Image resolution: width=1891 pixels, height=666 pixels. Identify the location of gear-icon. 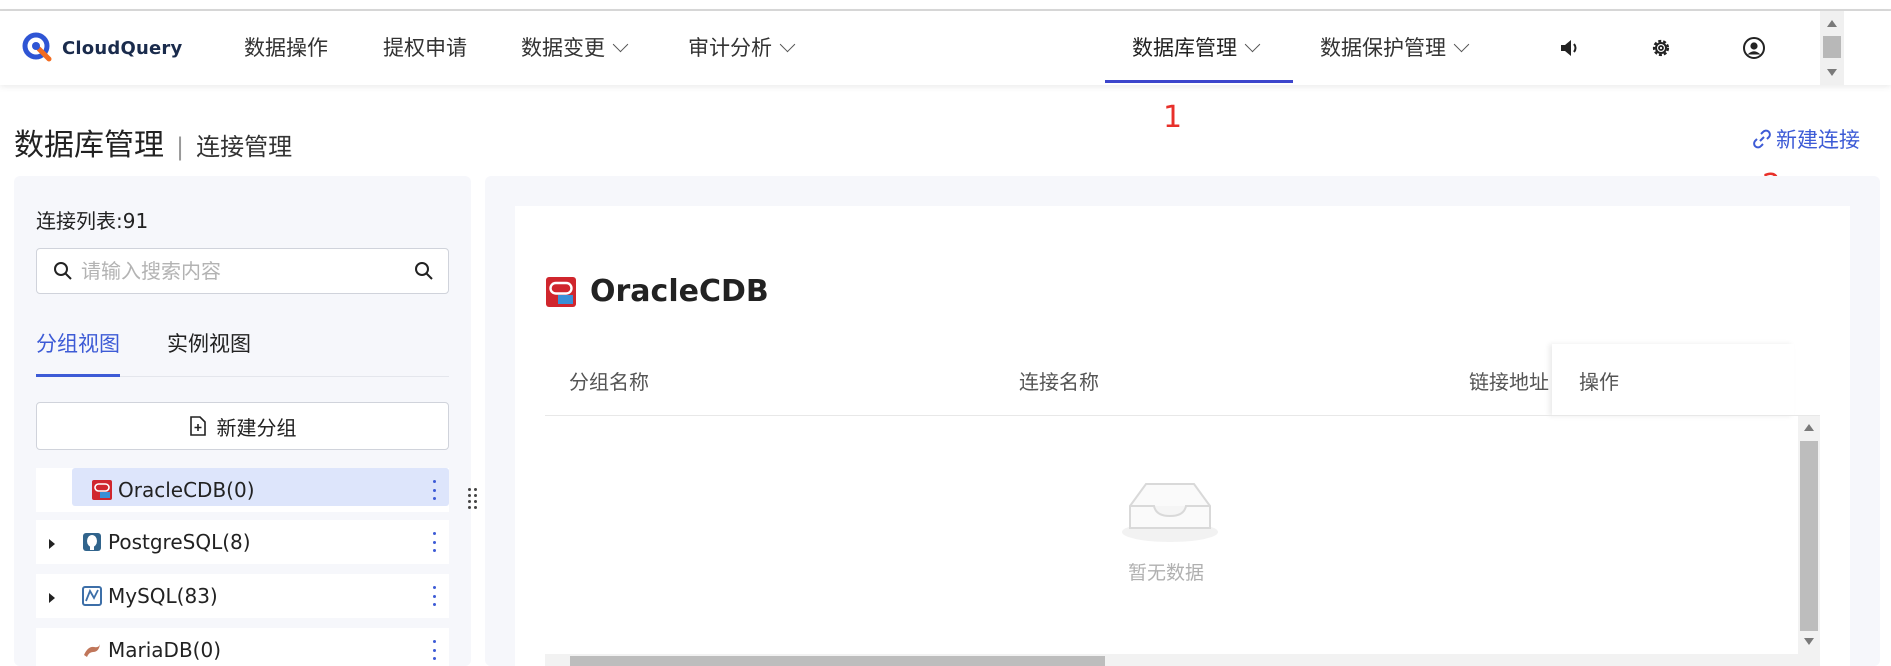
(1661, 48).